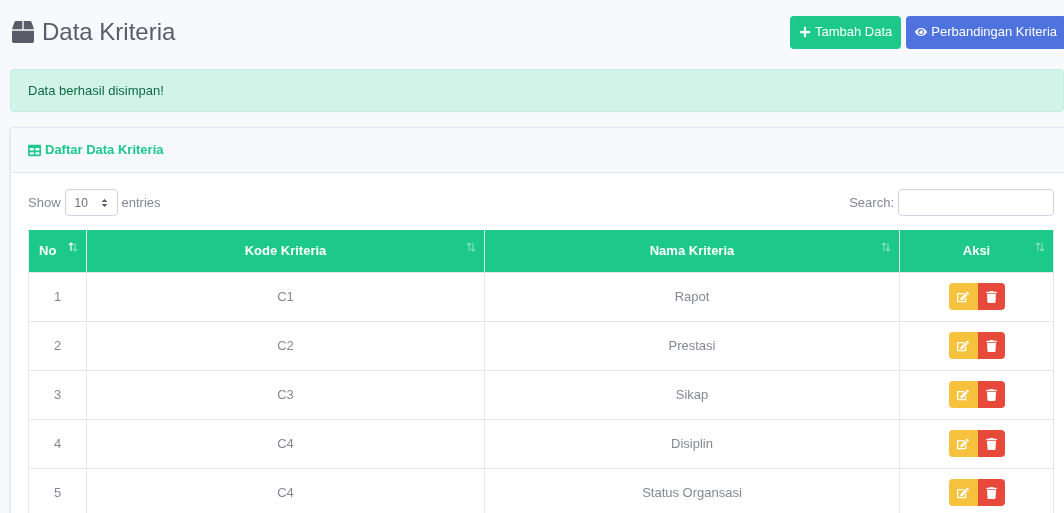 This screenshot has height=513, width=1064. What do you see at coordinates (91, 202) in the screenshot?
I see `entries-select: 10` at bounding box center [91, 202].